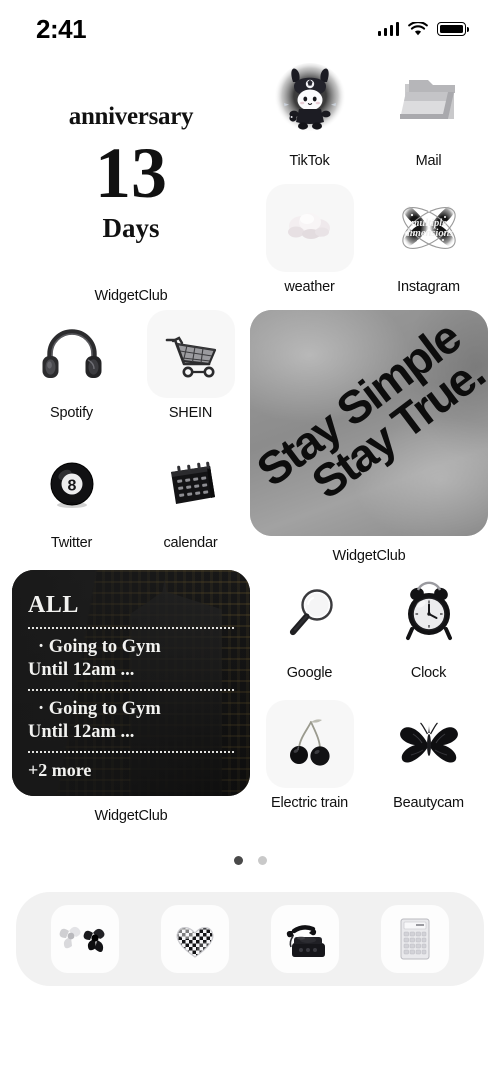  I want to click on beautycam-tile, so click(429, 744).